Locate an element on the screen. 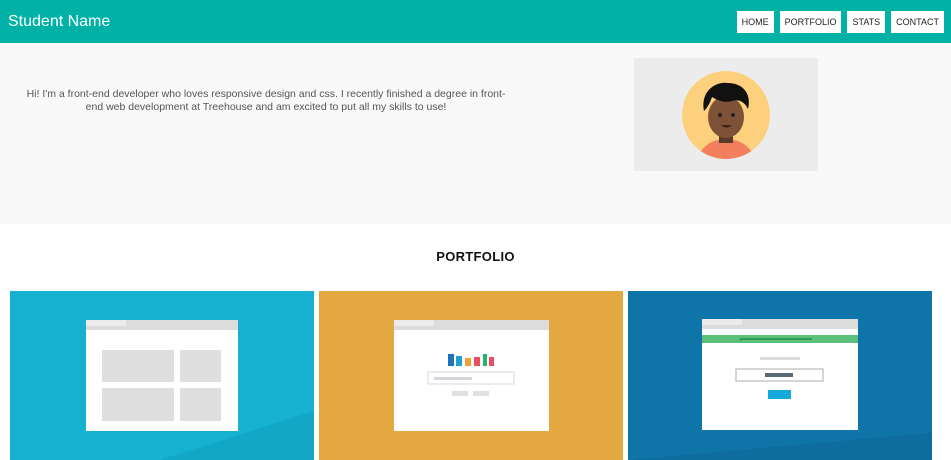 This screenshot has height=460, width=951. main-nav: HOME PORTFOLIO STATS CONTACT is located at coordinates (840, 21).